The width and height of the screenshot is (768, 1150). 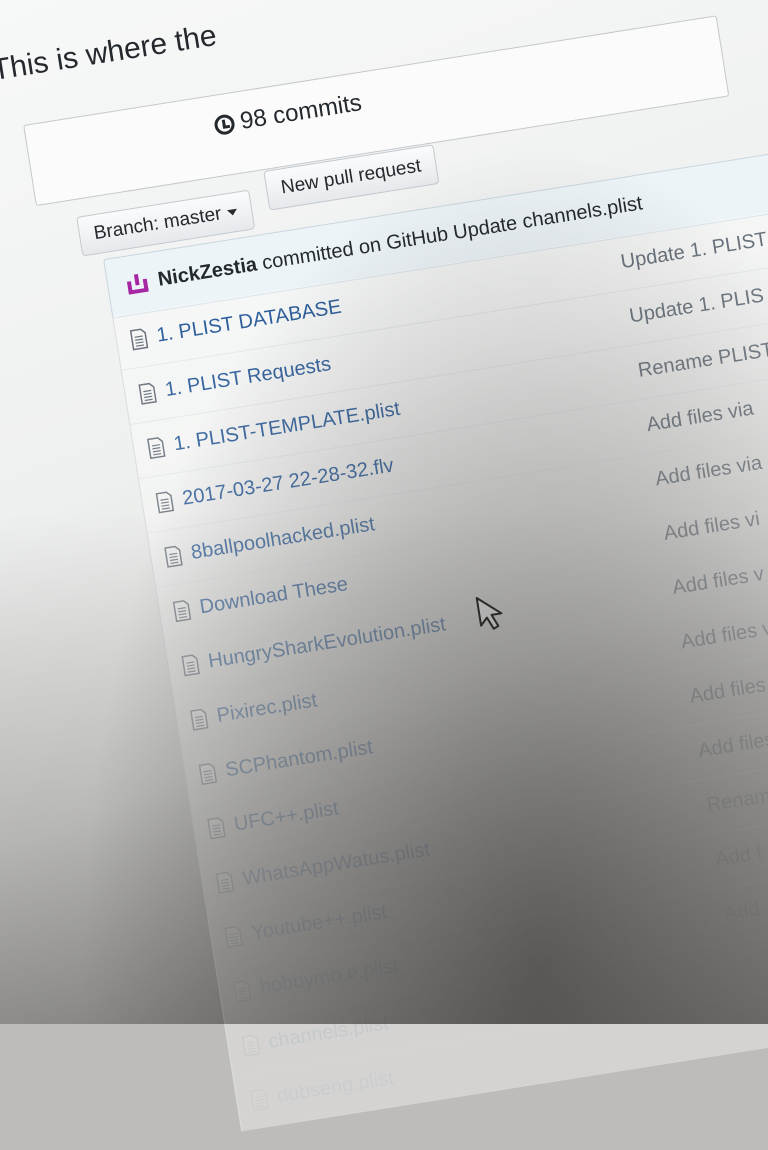 I want to click on file-commit-message-link: Add files vi, so click(x=711, y=527).